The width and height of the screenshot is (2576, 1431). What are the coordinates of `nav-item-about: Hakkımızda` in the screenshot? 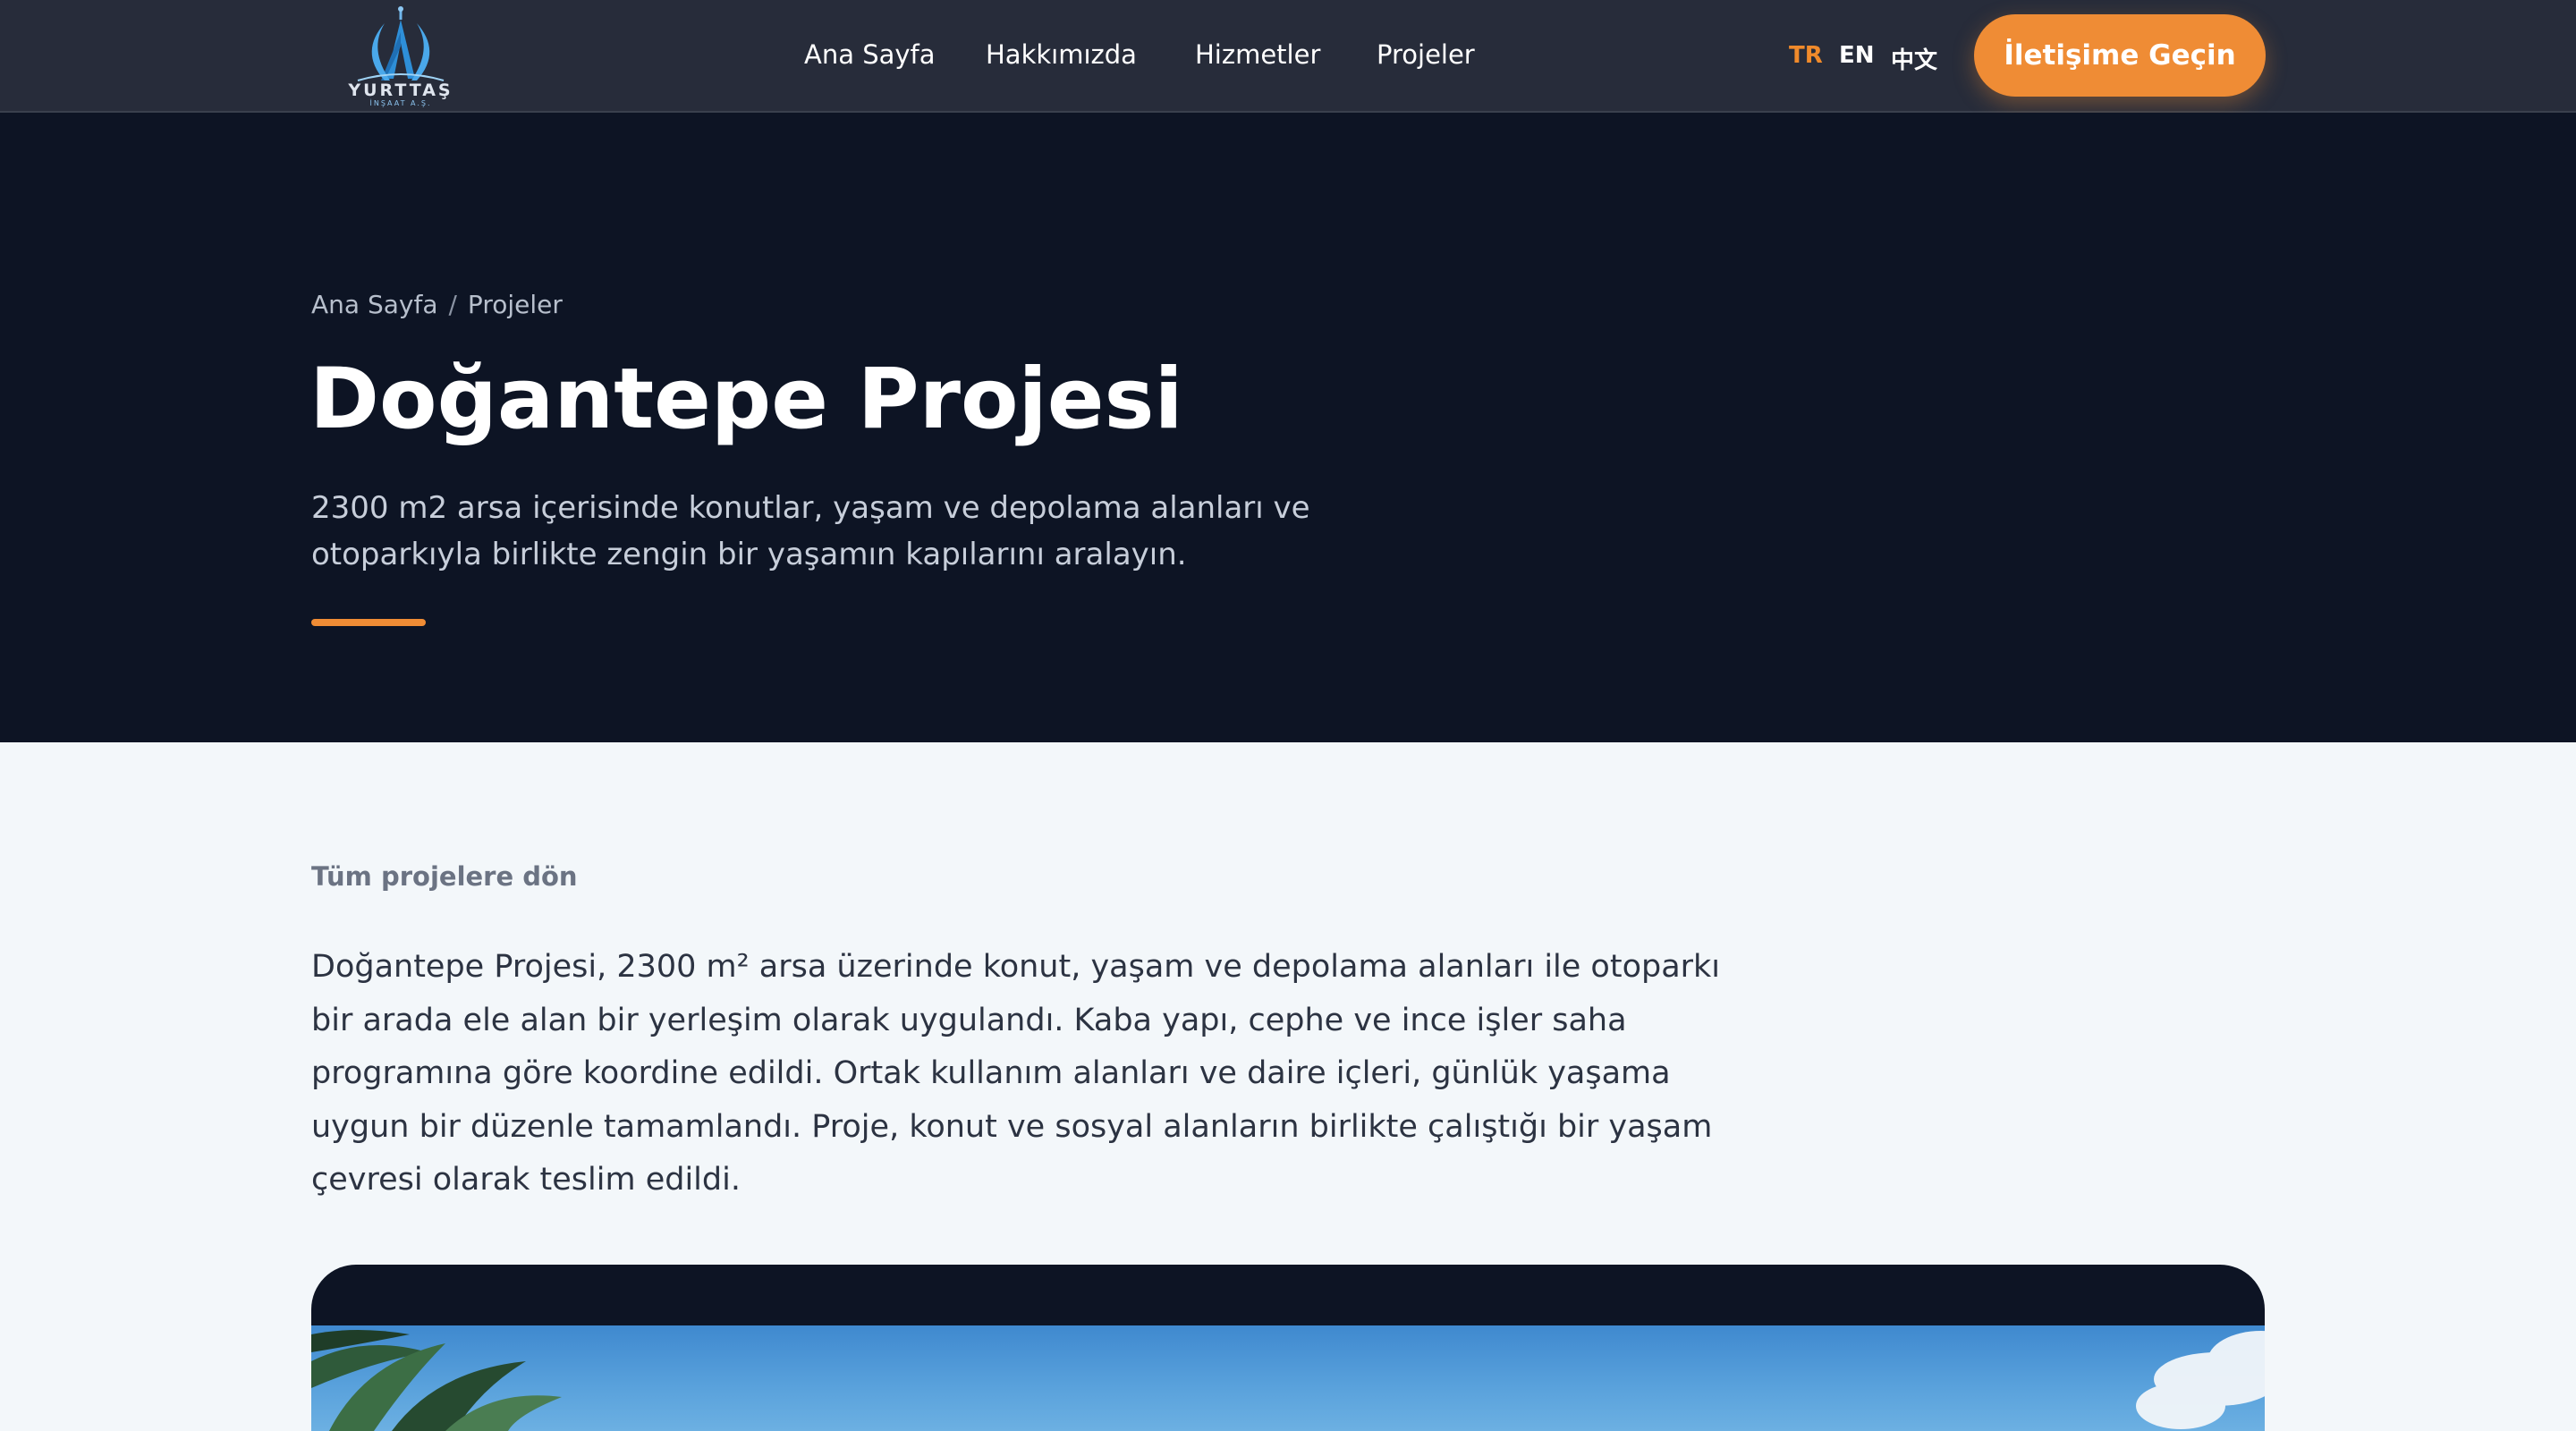 It's located at (1061, 55).